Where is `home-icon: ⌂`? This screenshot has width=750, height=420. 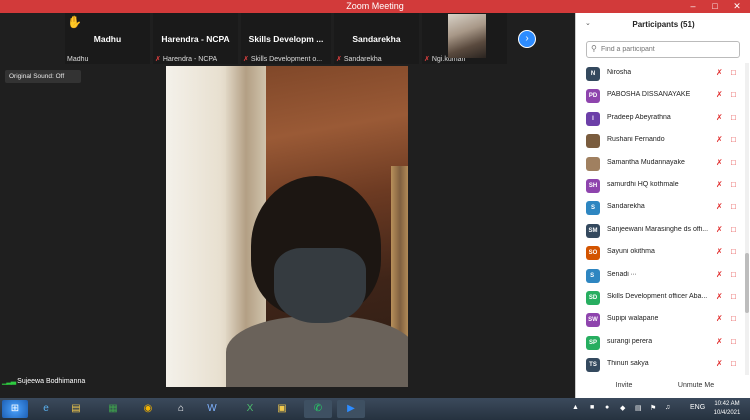 home-icon: ⌂ is located at coordinates (181, 409).